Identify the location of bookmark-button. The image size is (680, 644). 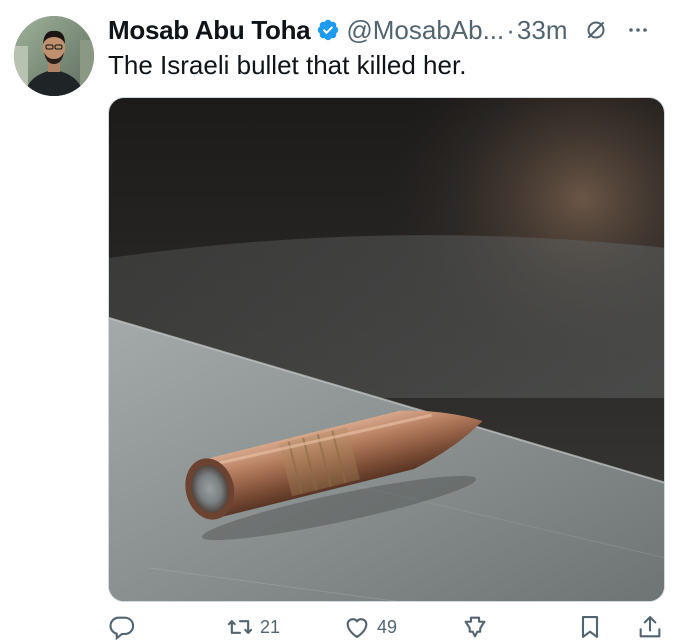
(590, 627).